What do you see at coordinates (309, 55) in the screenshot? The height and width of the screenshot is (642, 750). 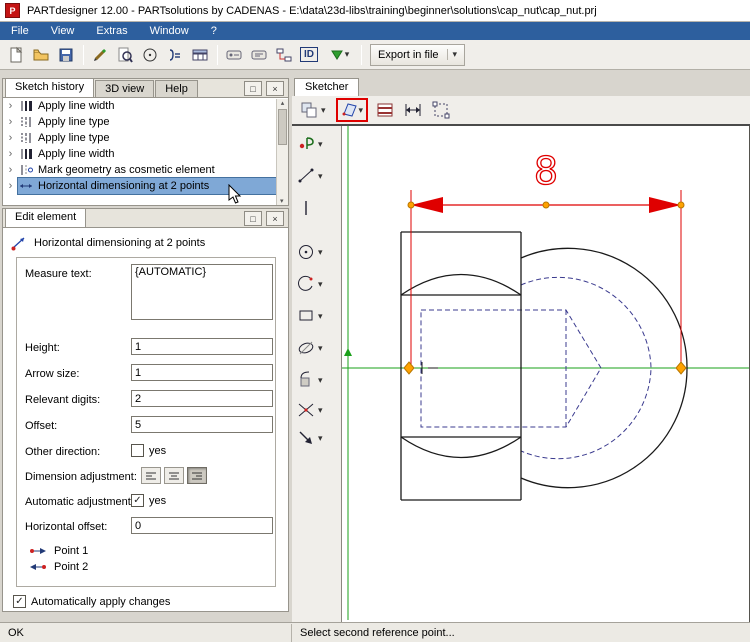 I see `id-button: ID` at bounding box center [309, 55].